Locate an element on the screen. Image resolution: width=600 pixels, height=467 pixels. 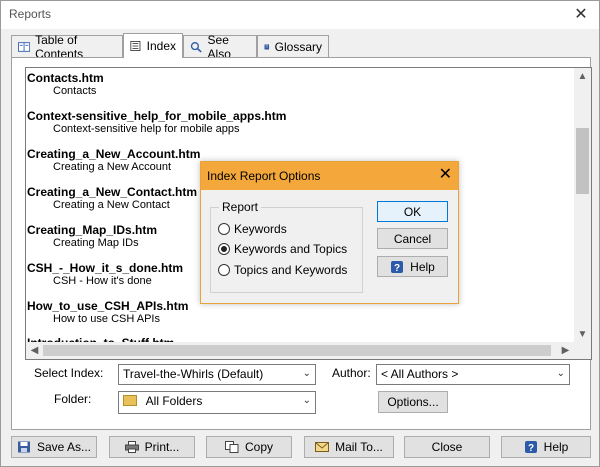
radio-topics-and-keywords: Topics and Keywords is located at coordinates (282, 270).